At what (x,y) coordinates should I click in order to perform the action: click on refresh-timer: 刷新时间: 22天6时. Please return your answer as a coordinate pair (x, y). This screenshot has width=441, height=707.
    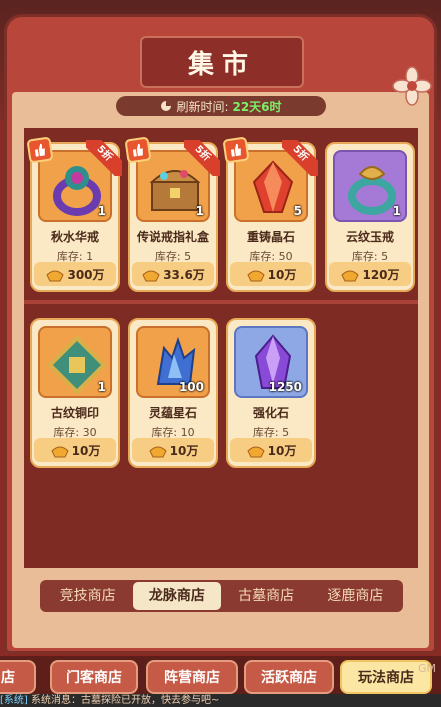
    Looking at the image, I should click on (221, 106).